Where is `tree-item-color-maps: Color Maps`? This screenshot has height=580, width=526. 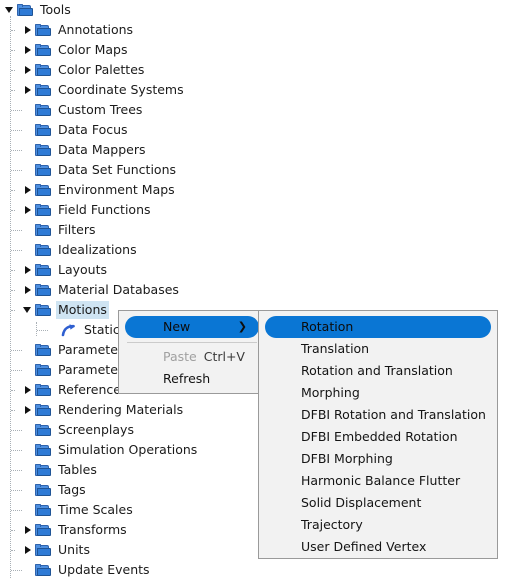
tree-item-color-maps: Color Maps is located at coordinates (65, 50).